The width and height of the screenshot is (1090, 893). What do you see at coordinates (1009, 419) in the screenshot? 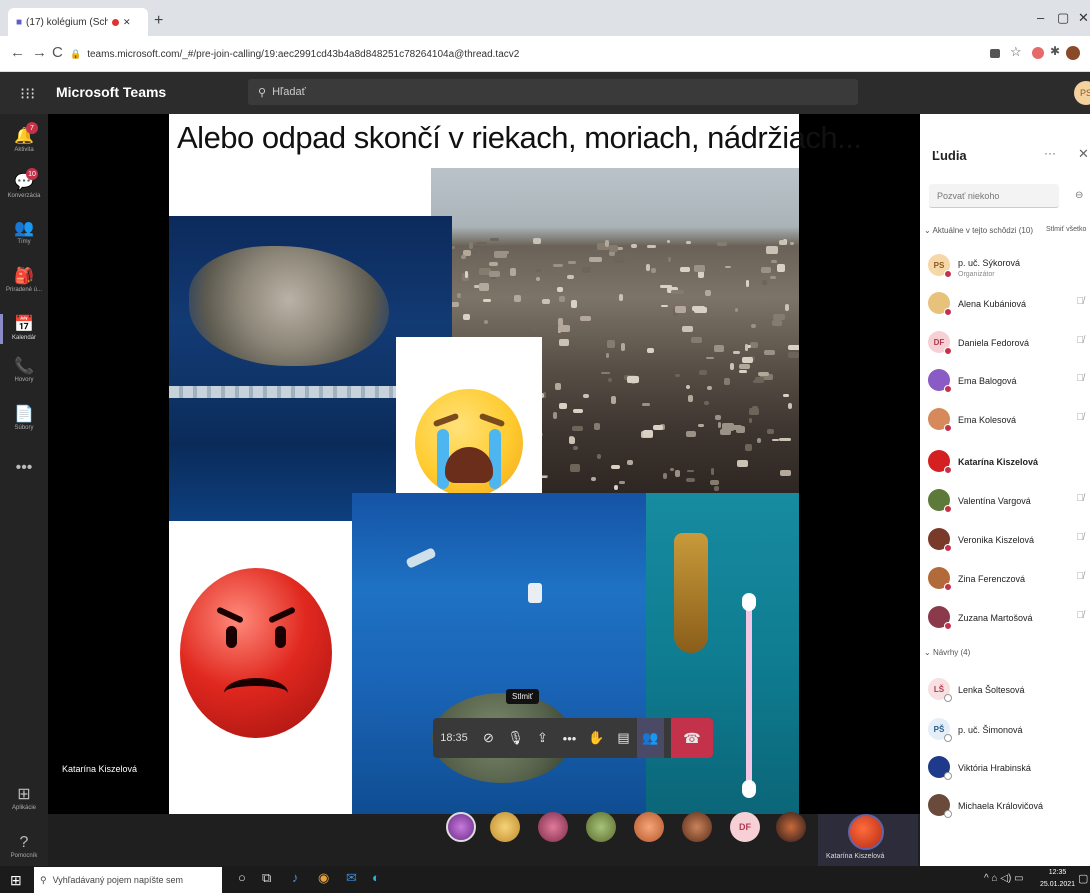
I see `participant-row: Ema Kolesová 🎙̸` at bounding box center [1009, 419].